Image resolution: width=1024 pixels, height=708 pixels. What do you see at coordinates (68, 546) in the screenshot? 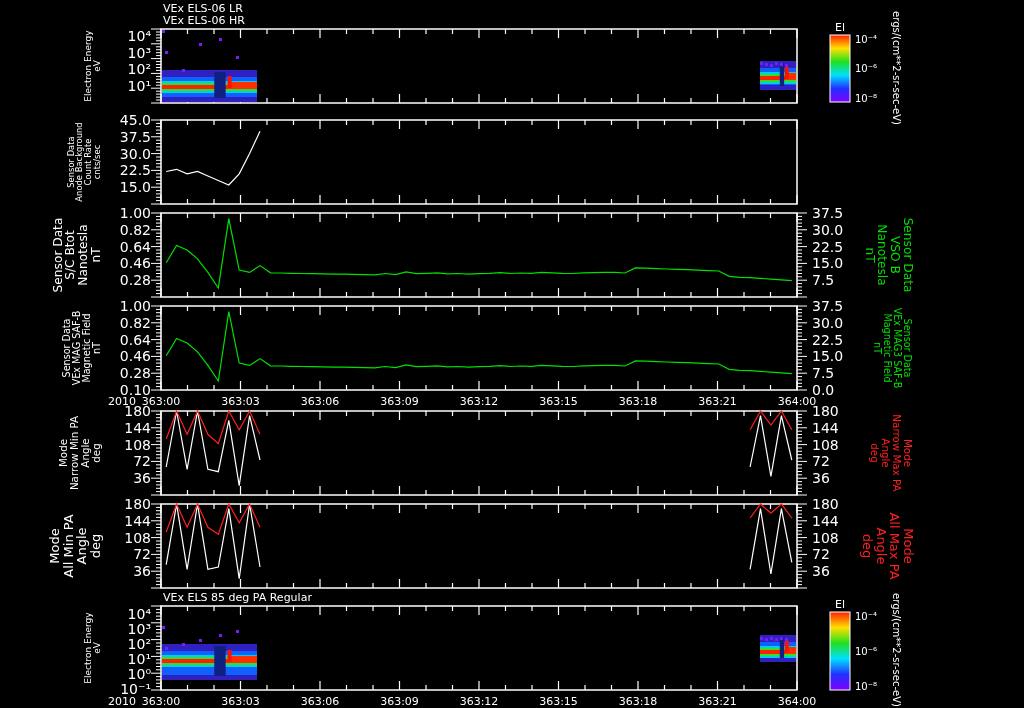
I see `axis-label: All Min PA` at bounding box center [68, 546].